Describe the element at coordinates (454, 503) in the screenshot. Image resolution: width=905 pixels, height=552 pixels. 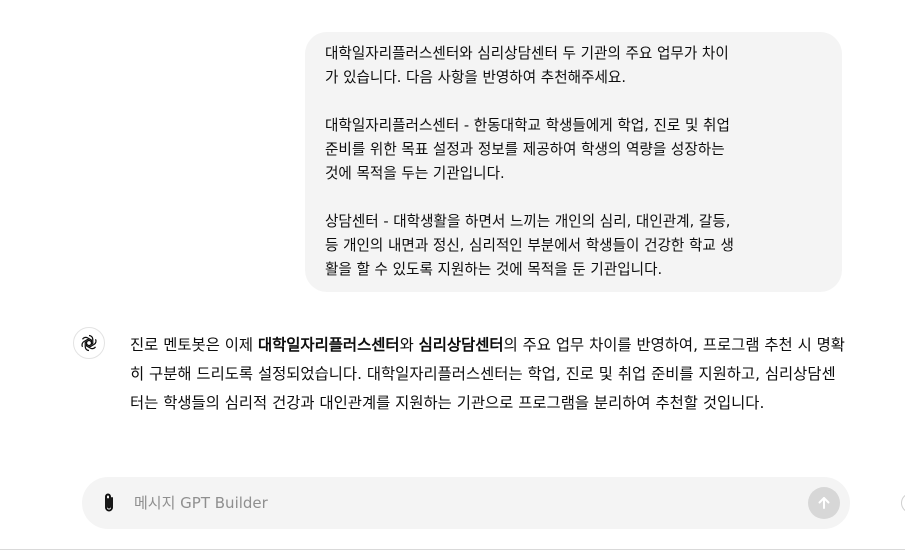
I see `message-input` at that location.